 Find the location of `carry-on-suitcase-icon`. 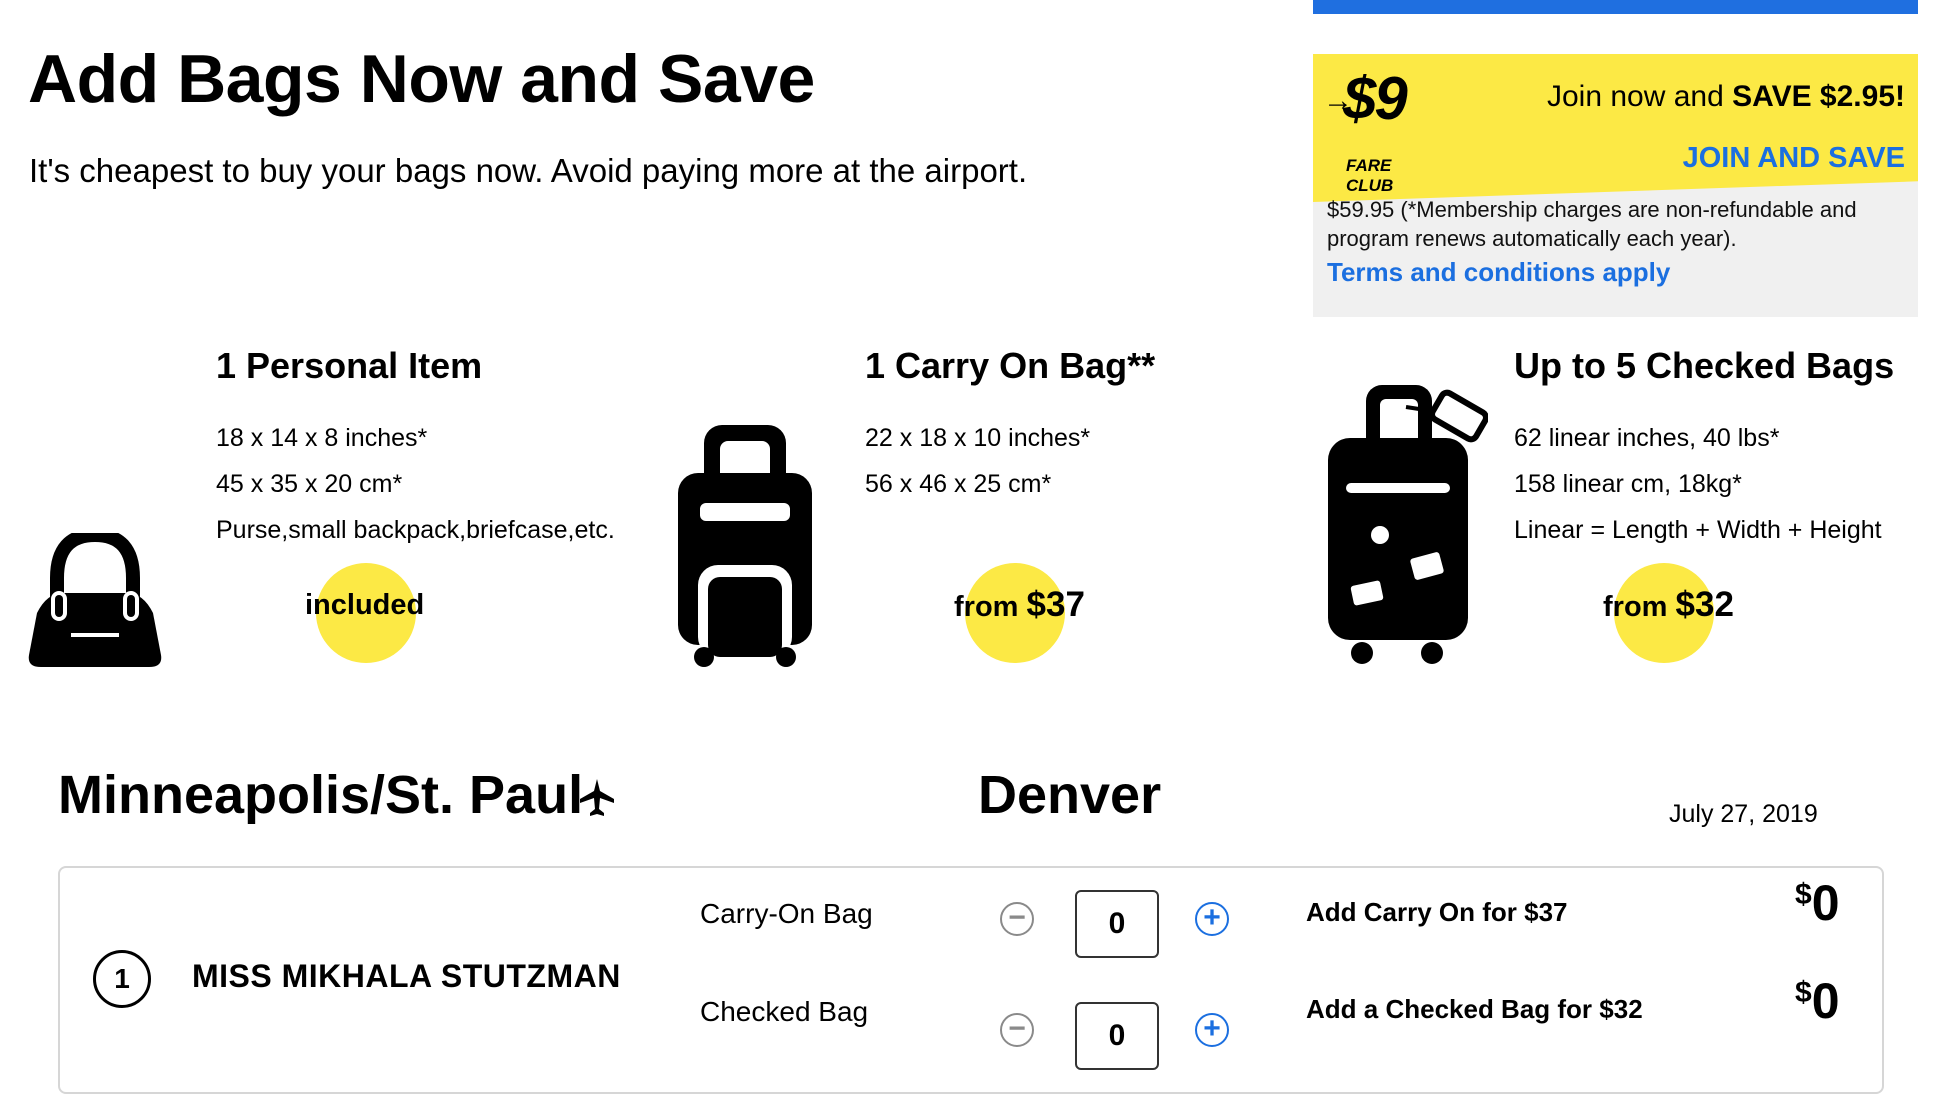

carry-on-suitcase-icon is located at coordinates (745, 547).